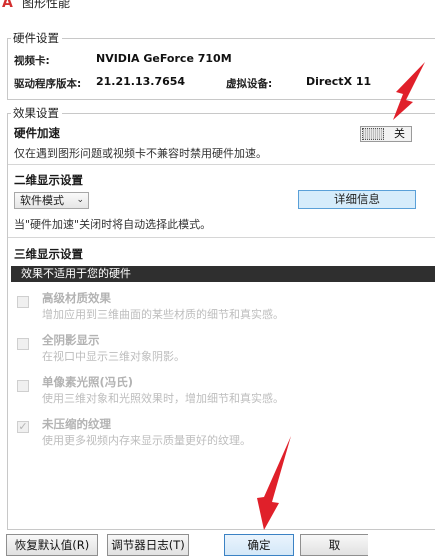 The width and height of the screenshot is (435, 556). Describe the element at coordinates (146, 440) in the screenshot. I see `uncompressed-texture-desc: 使用更多视频内存来显示质量更好的纹理。` at that location.